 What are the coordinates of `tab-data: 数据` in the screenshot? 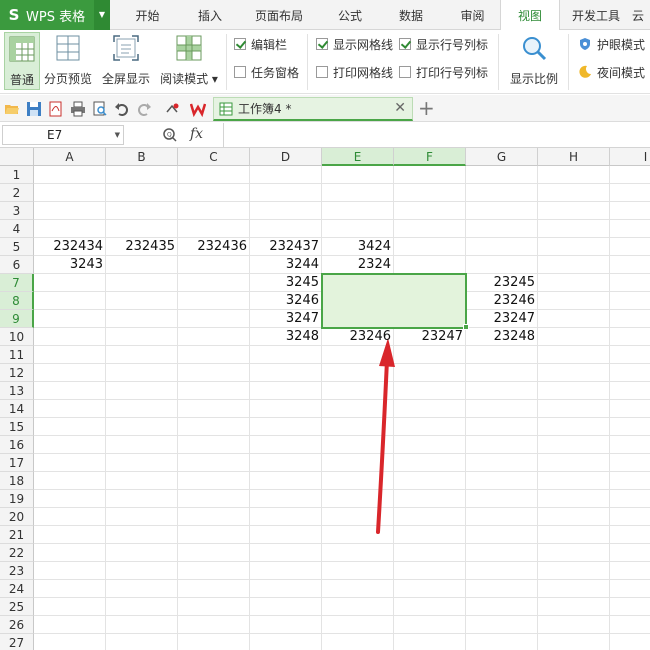 It's located at (411, 15).